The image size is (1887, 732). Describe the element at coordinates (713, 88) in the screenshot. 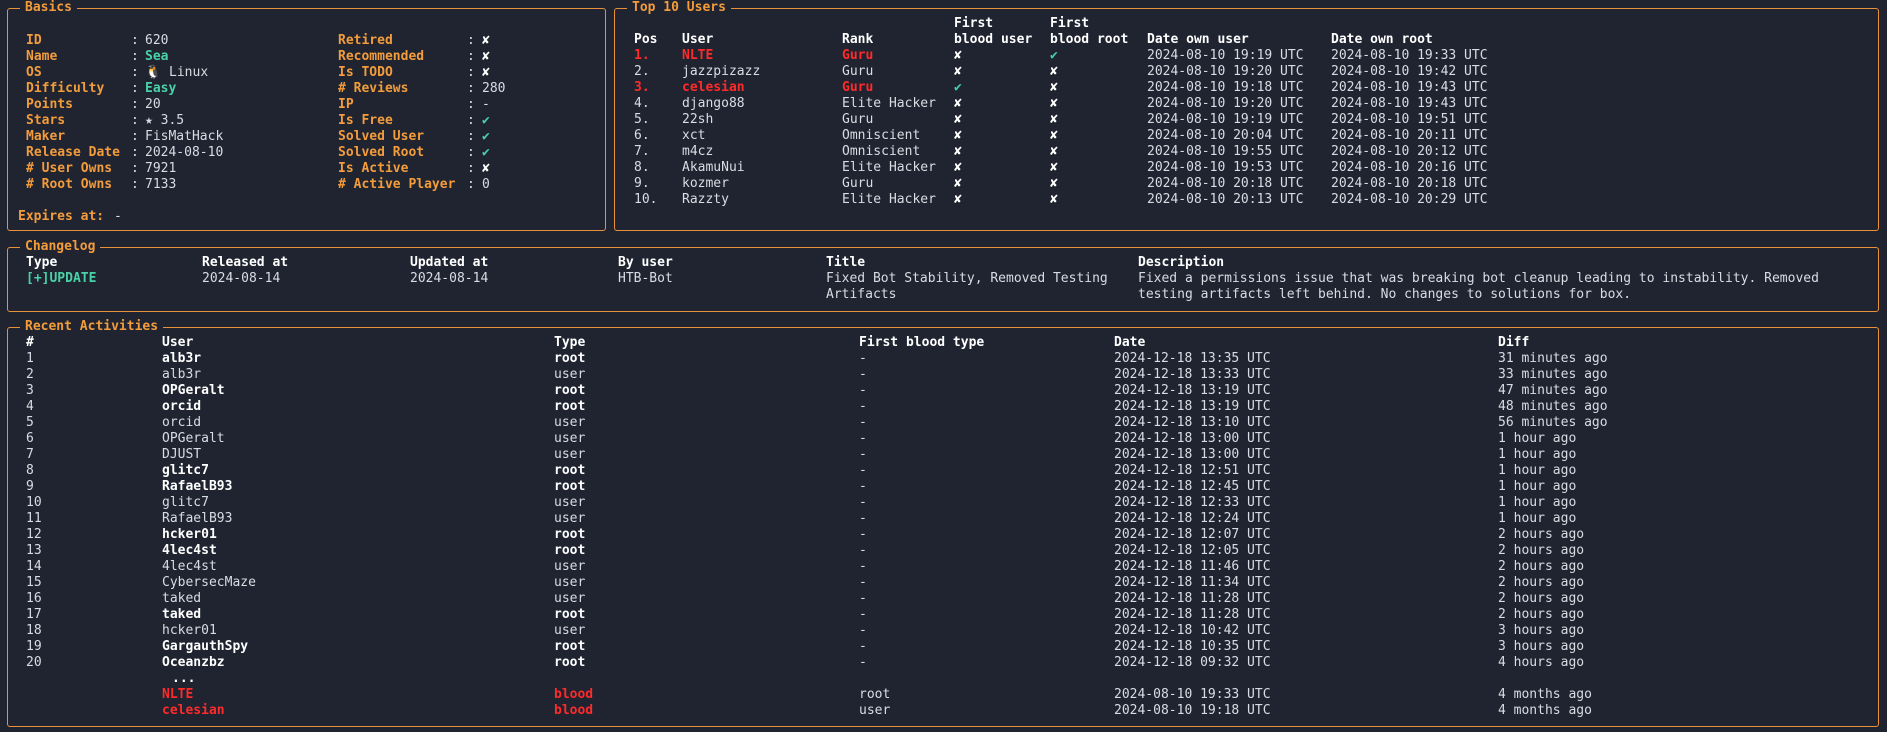

I see `top-user-name: celesian` at that location.